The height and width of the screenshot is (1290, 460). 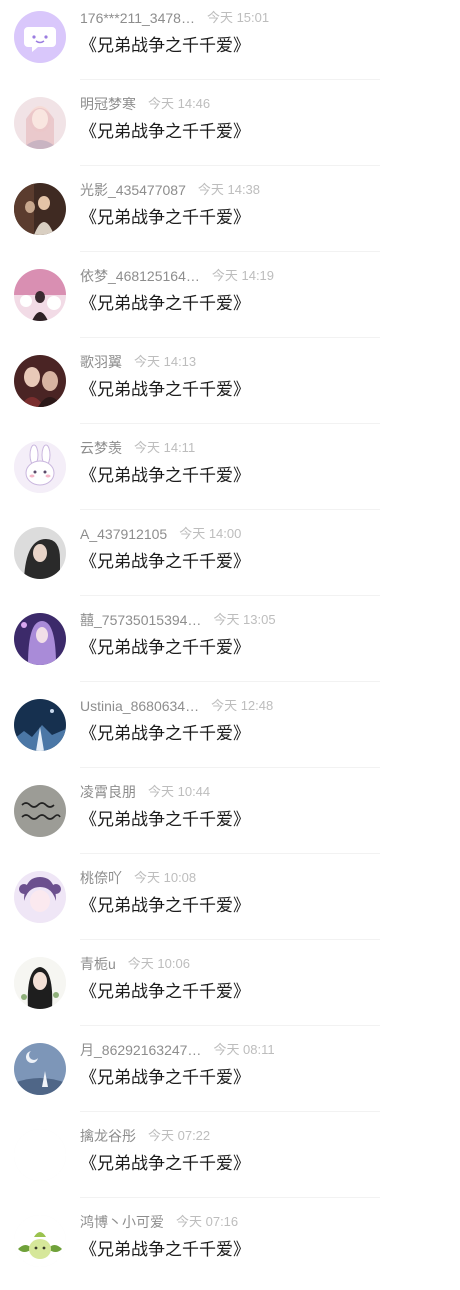 What do you see at coordinates (133, 190) in the screenshot?
I see `username: 光影_435477087` at bounding box center [133, 190].